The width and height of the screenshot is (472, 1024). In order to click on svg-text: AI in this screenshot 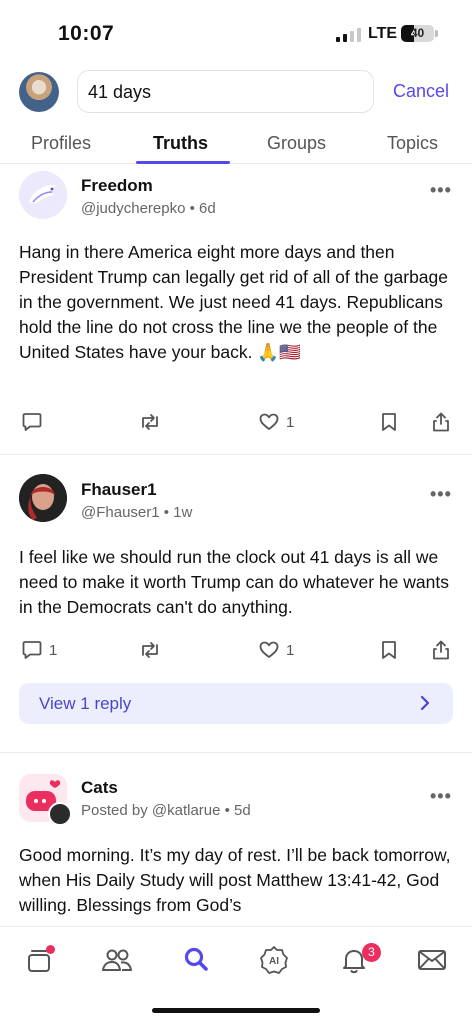, I will do `click(274, 961)`.